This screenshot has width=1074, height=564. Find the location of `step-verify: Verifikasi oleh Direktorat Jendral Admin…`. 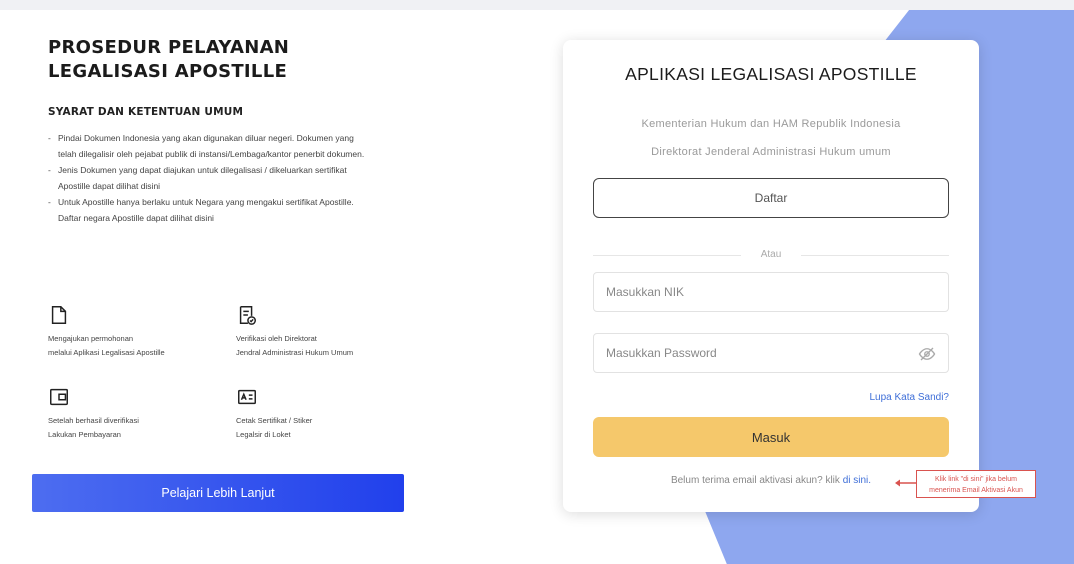

step-verify: Verifikasi oleh Direktorat Jendral Admin… is located at coordinates (325, 332).